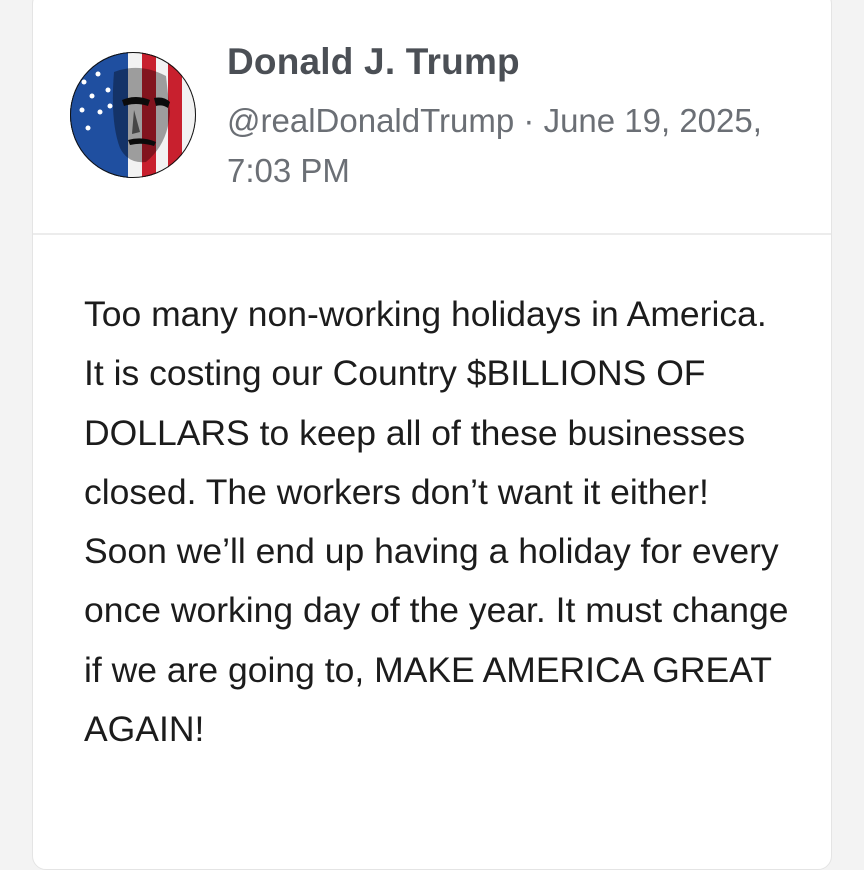 This screenshot has width=864, height=870. Describe the element at coordinates (373, 62) in the screenshot. I see `author-name: Donald J. Trump` at that location.